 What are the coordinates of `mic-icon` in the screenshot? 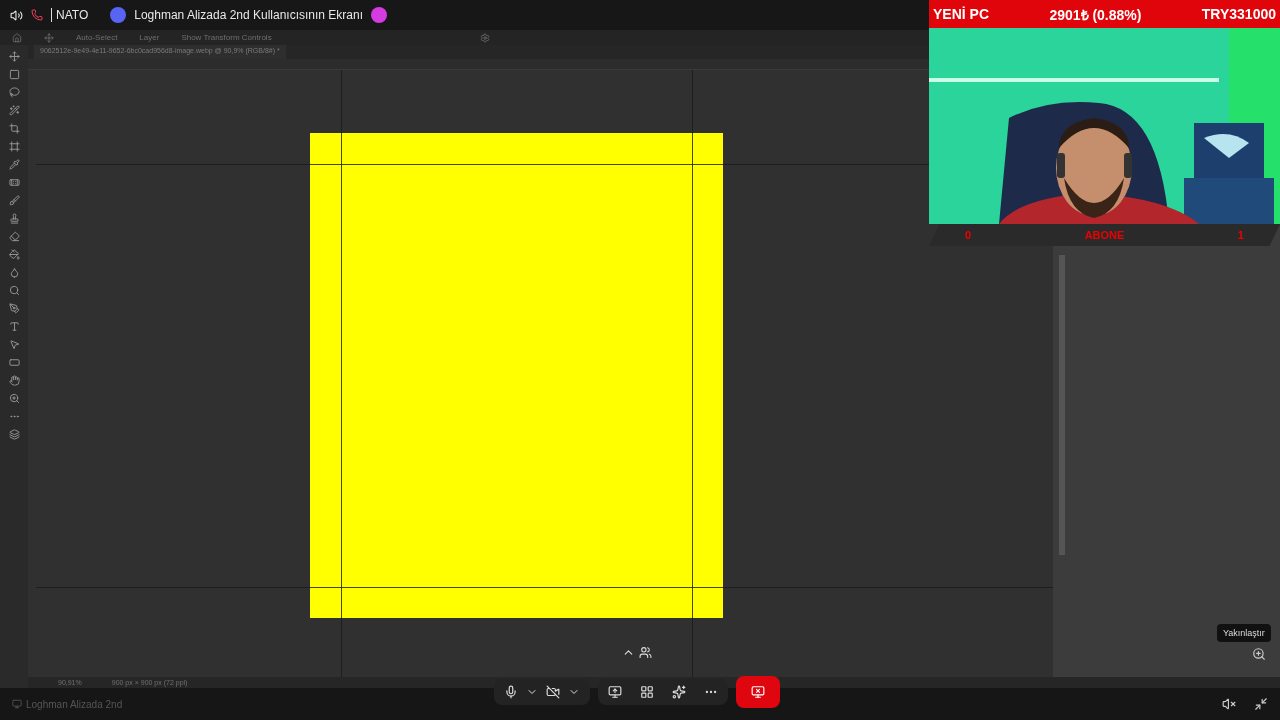 It's located at (511, 692).